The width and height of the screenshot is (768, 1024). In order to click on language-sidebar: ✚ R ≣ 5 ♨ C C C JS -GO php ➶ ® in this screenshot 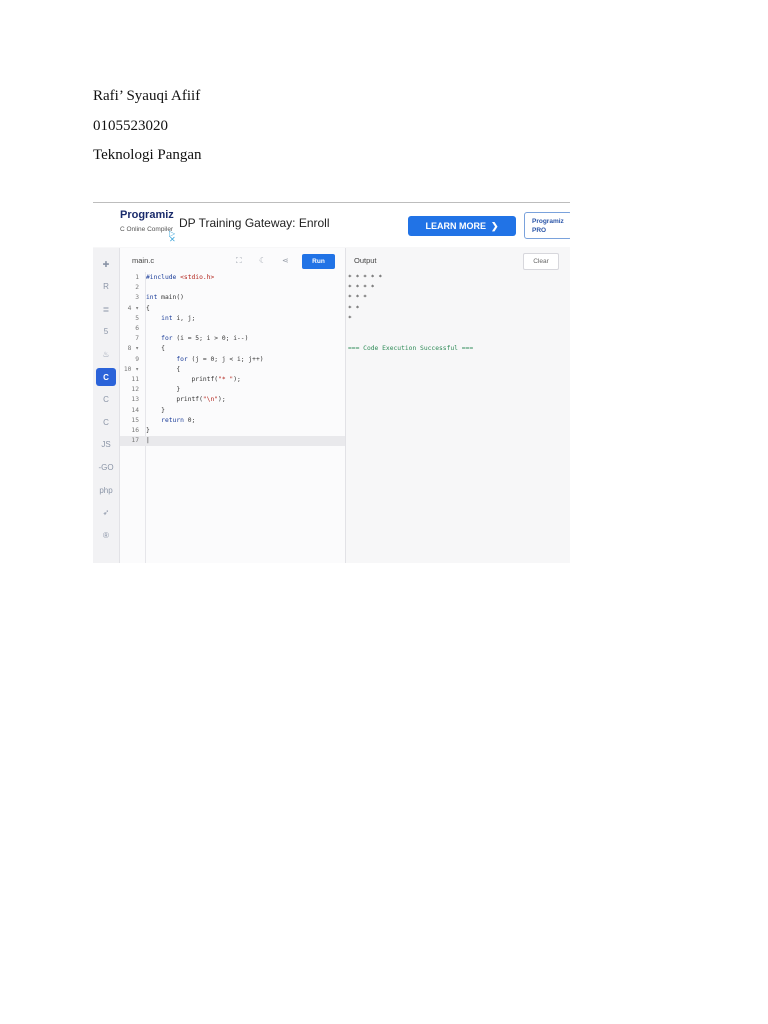, I will do `click(106, 405)`.